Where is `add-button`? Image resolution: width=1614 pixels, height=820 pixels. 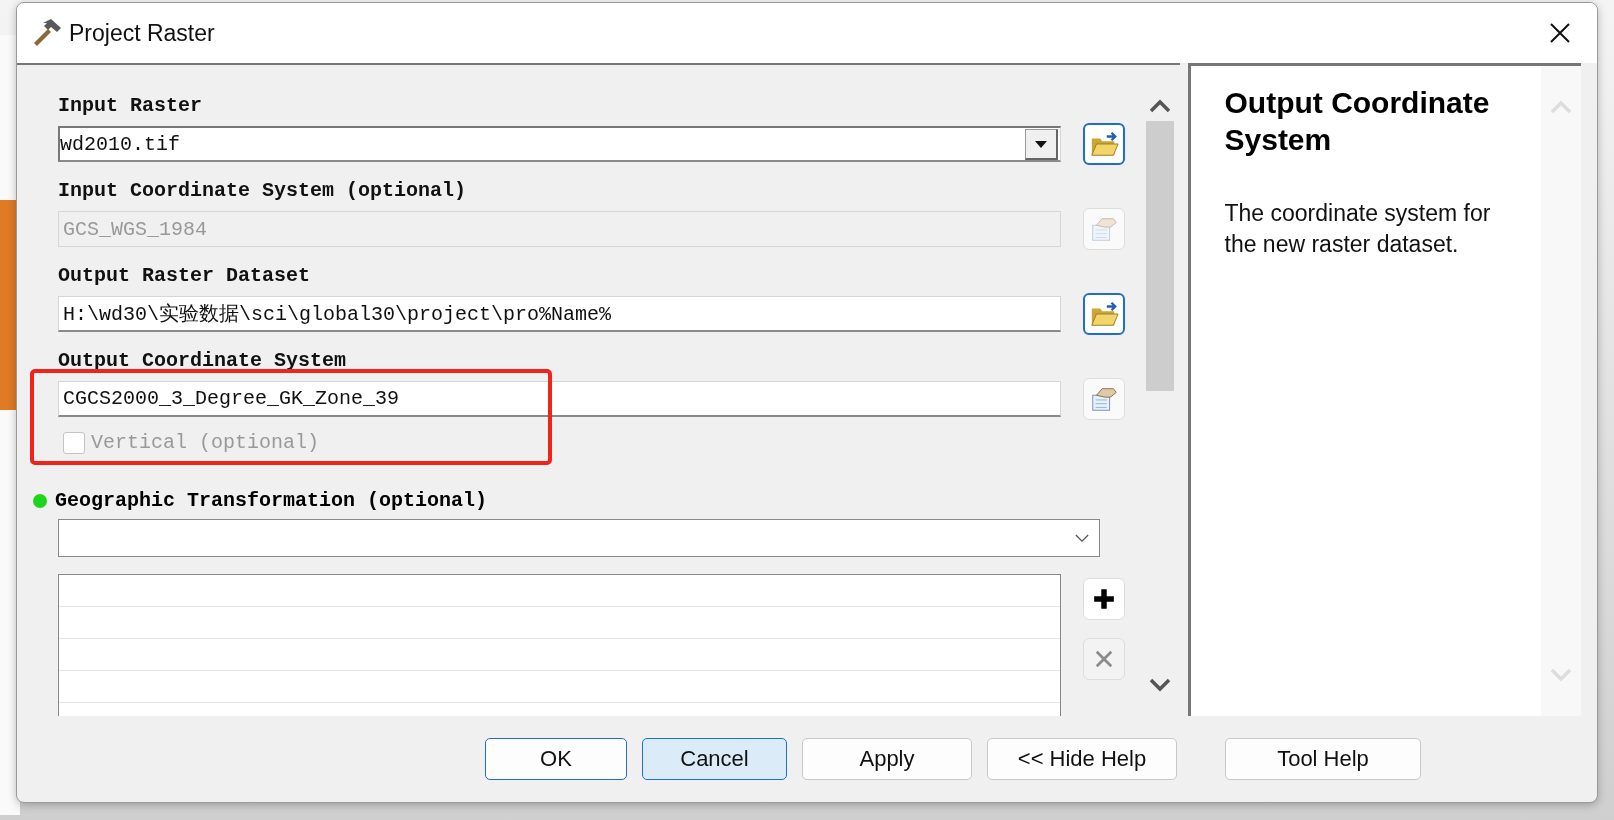 add-button is located at coordinates (1103, 599).